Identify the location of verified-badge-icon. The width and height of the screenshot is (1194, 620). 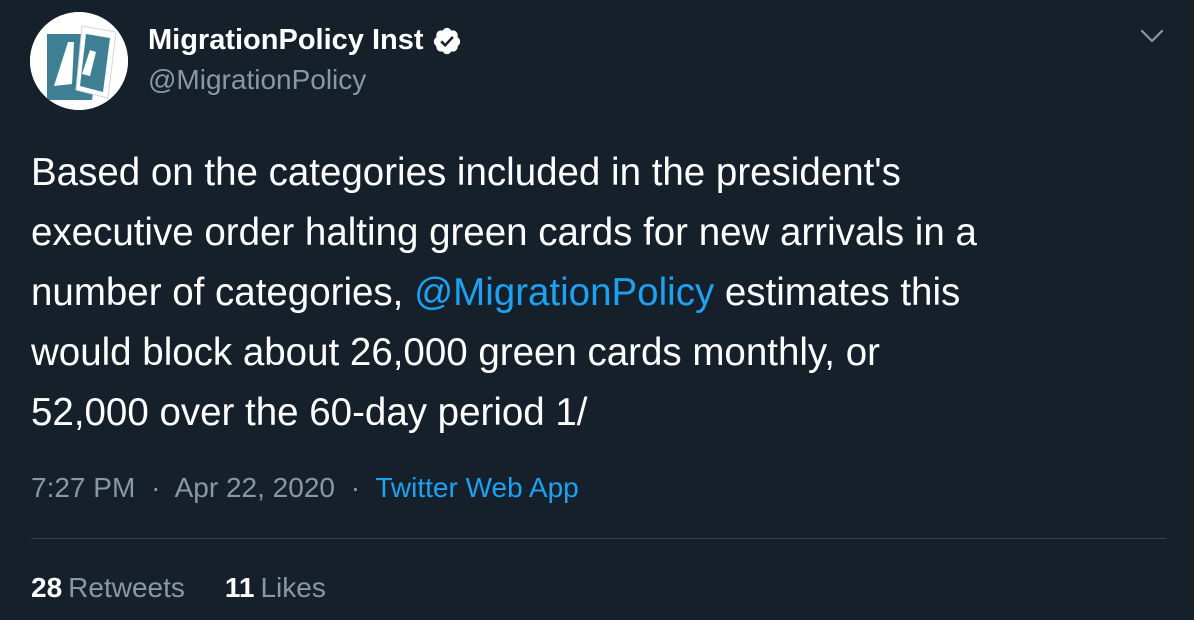
(446, 40).